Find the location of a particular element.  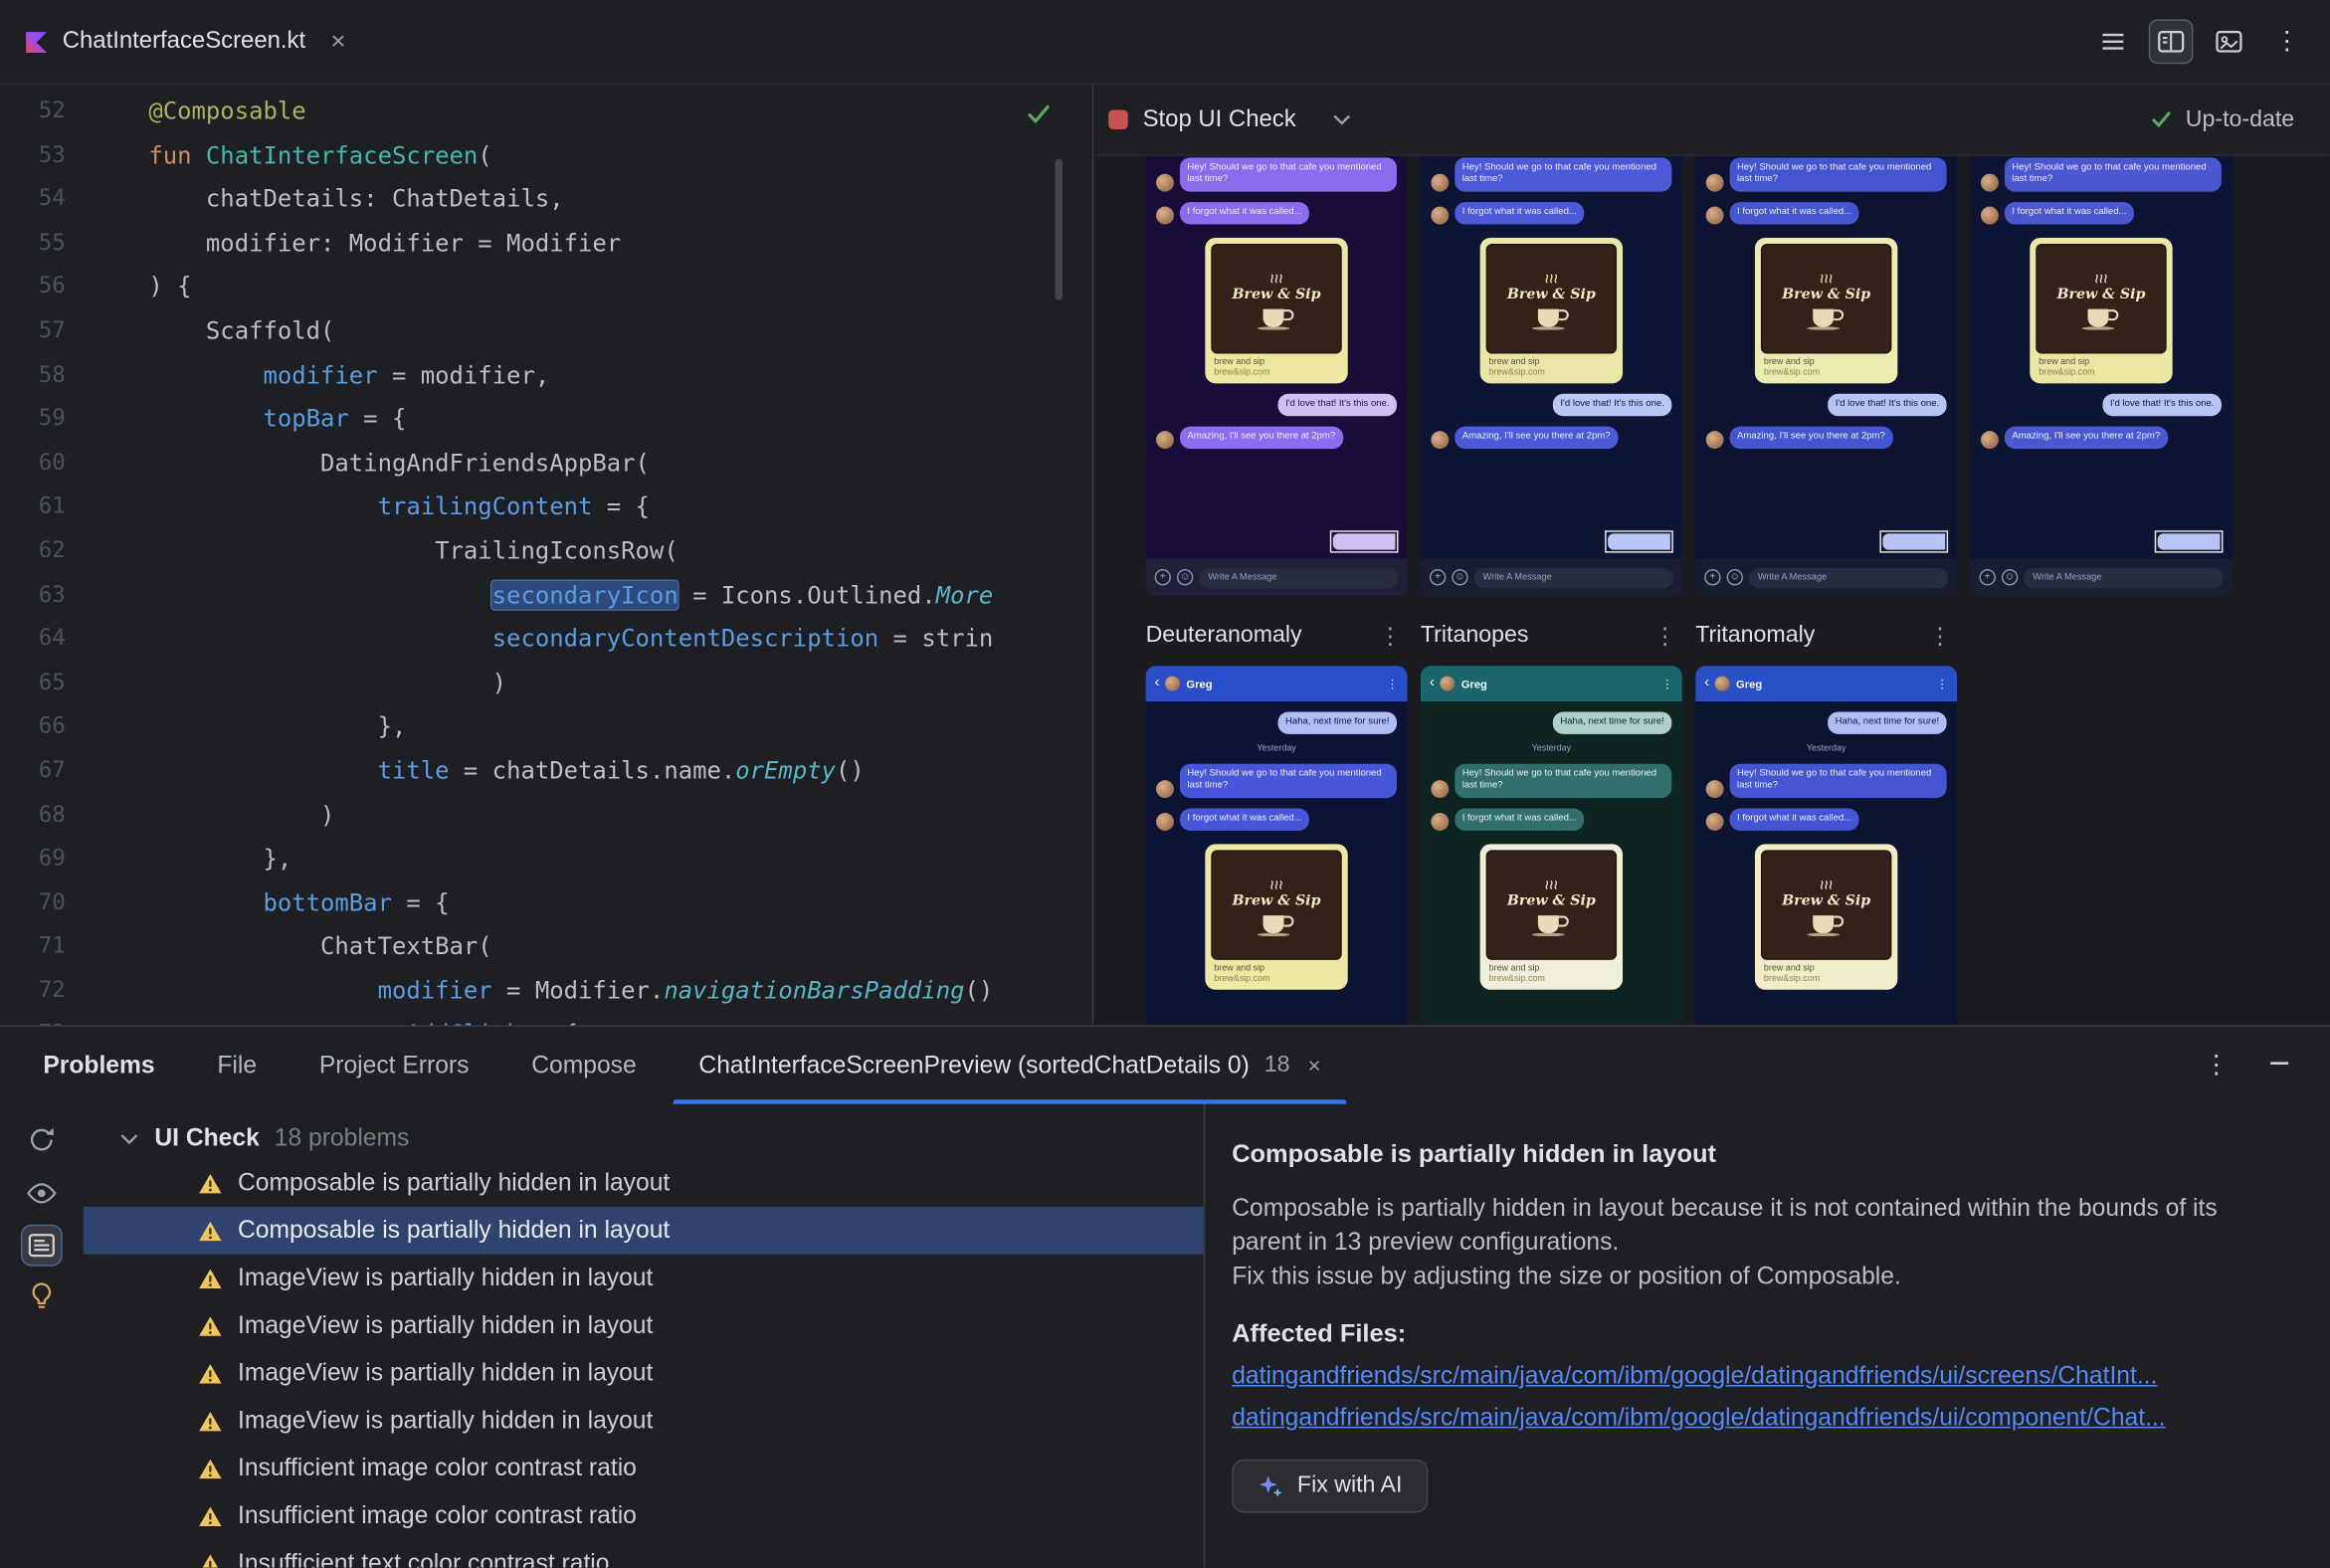

code-line: onAddClick = { is located at coordinates (570, 1019).